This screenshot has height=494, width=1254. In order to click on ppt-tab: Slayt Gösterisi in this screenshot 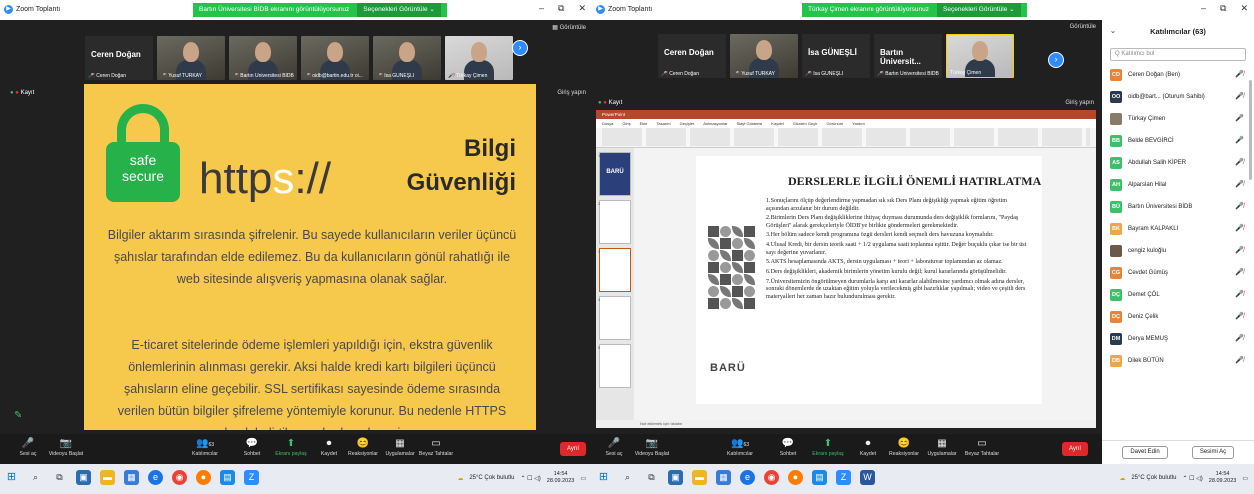, I will do `click(750, 123)`.